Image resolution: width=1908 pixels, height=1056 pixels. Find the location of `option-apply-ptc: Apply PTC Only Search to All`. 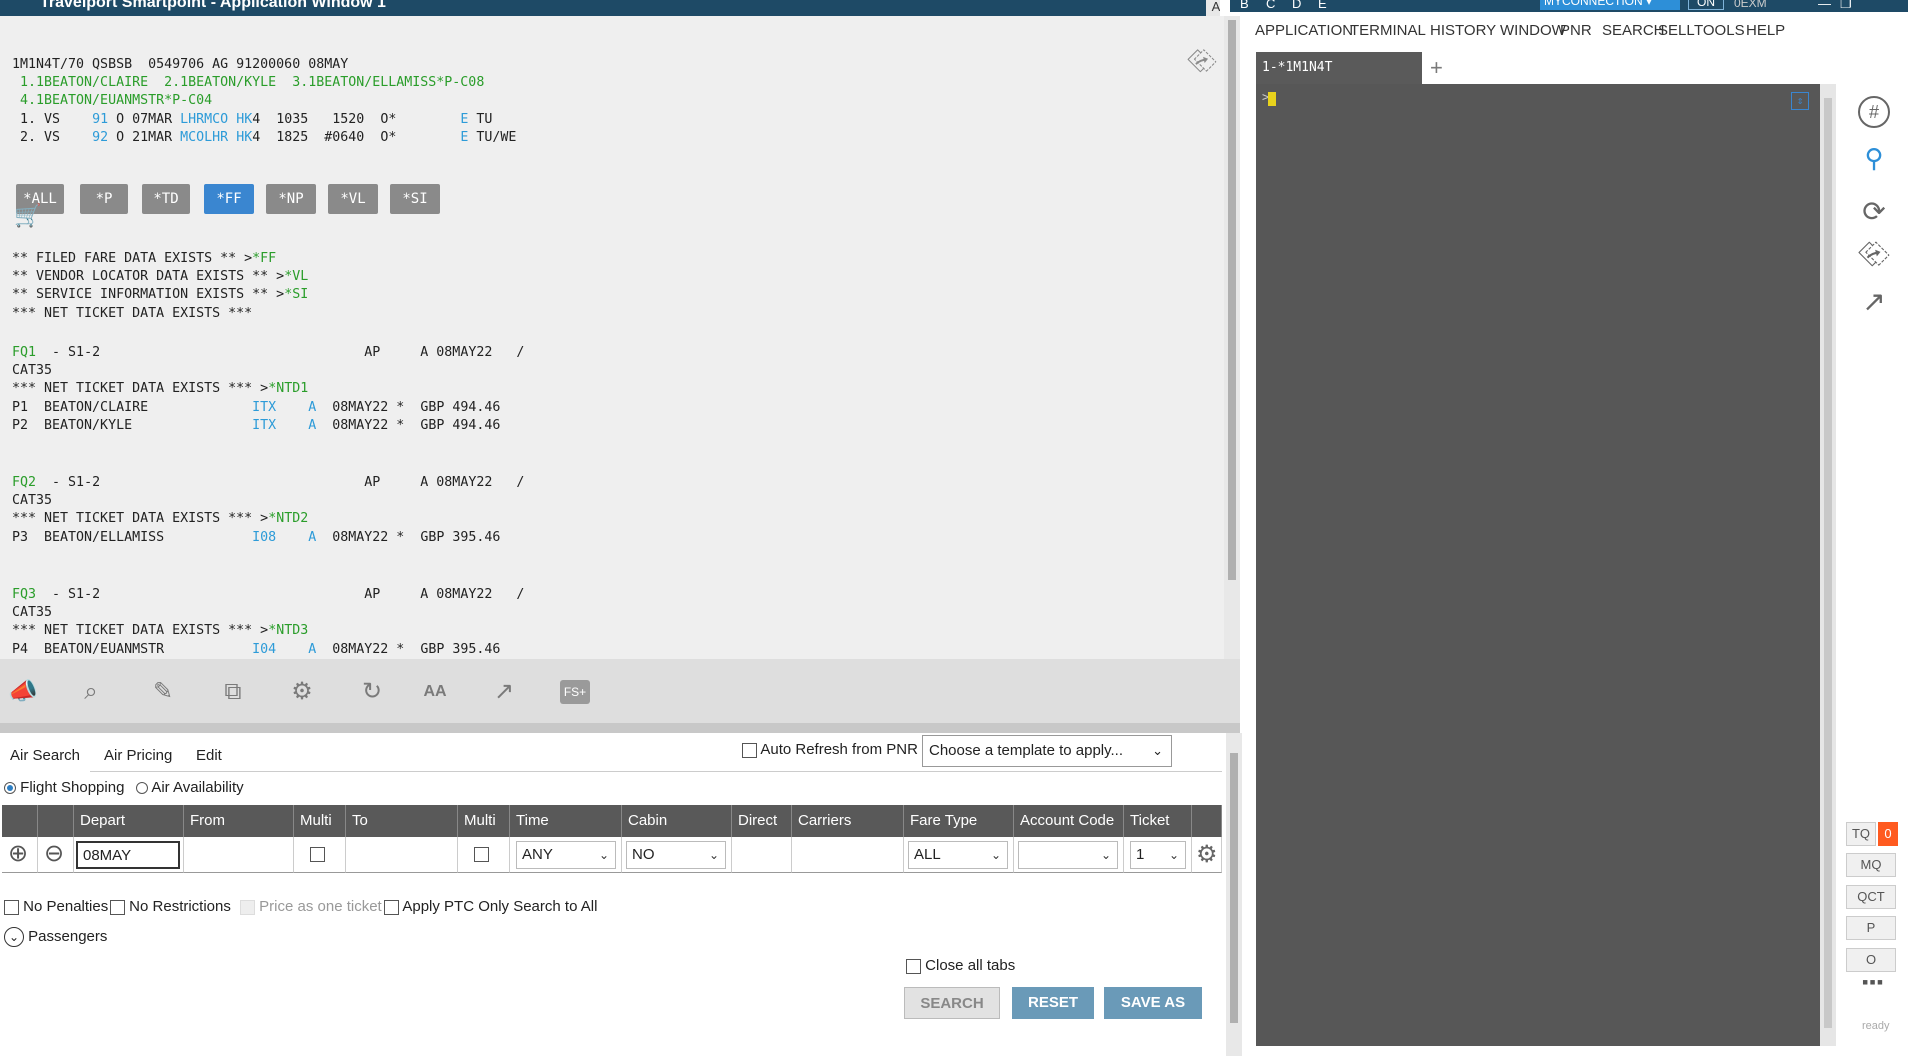

option-apply-ptc: Apply PTC Only Search to All is located at coordinates (490, 906).